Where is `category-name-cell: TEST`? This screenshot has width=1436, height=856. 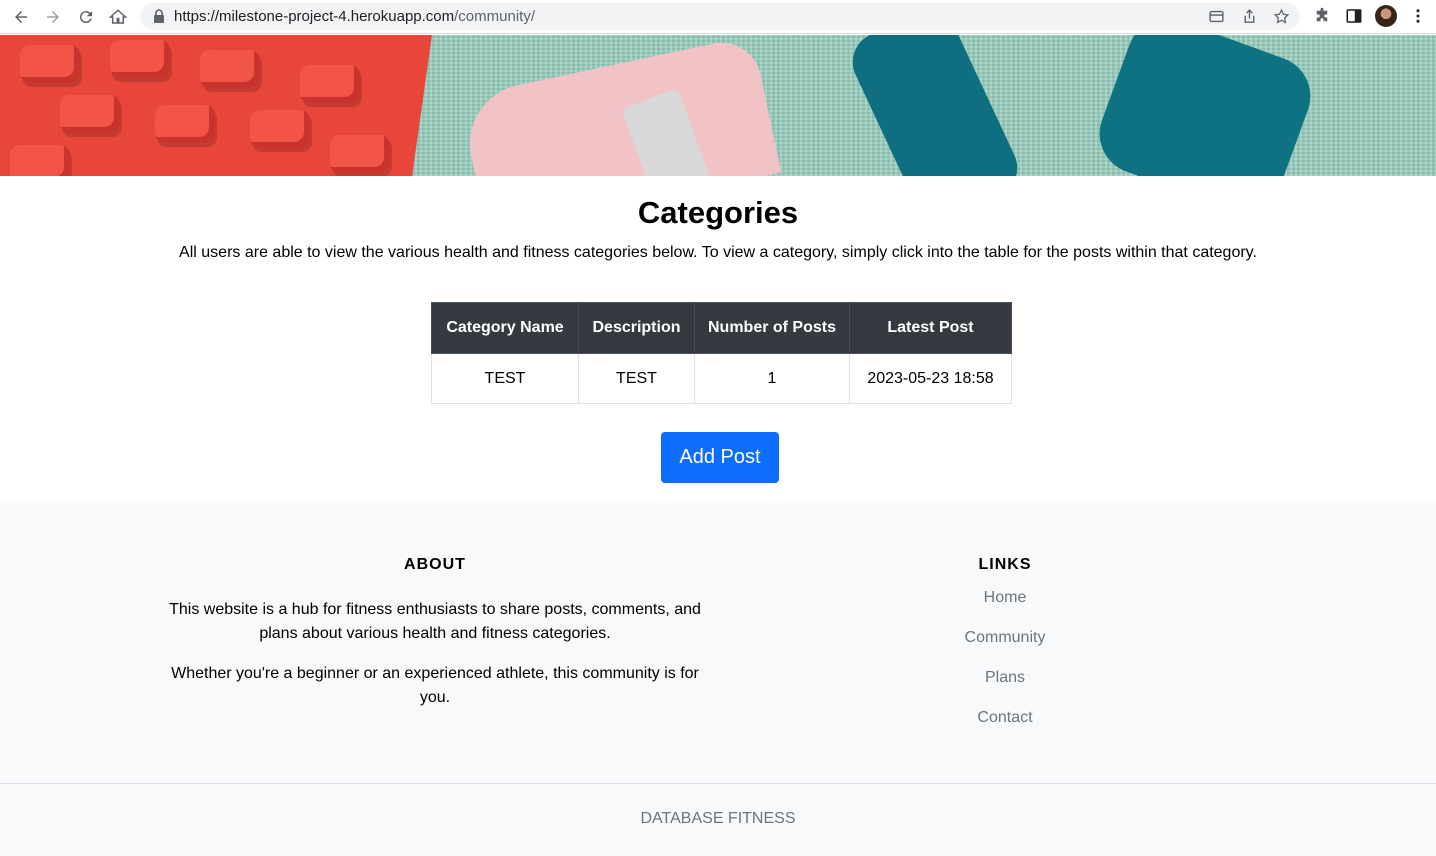
category-name-cell: TEST is located at coordinates (505, 378).